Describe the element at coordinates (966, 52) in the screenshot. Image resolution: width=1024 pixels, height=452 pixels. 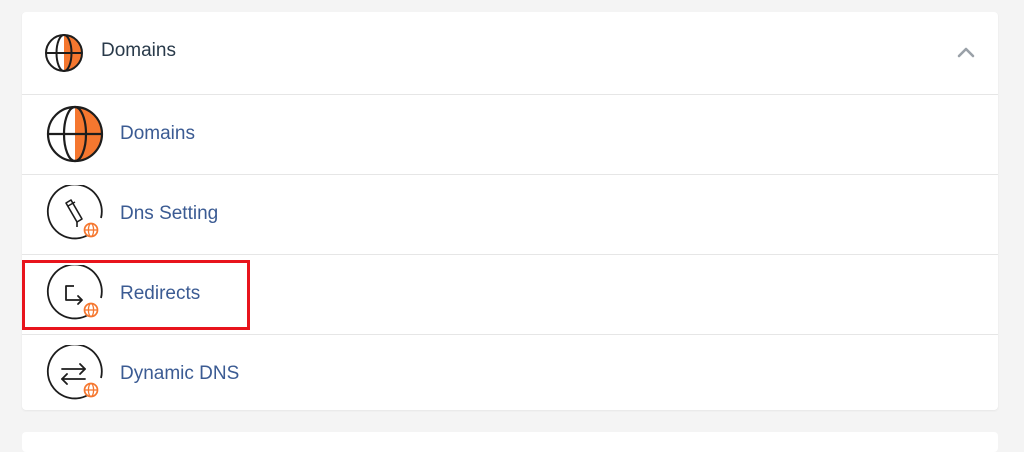
I see `chevron-up-icon` at that location.